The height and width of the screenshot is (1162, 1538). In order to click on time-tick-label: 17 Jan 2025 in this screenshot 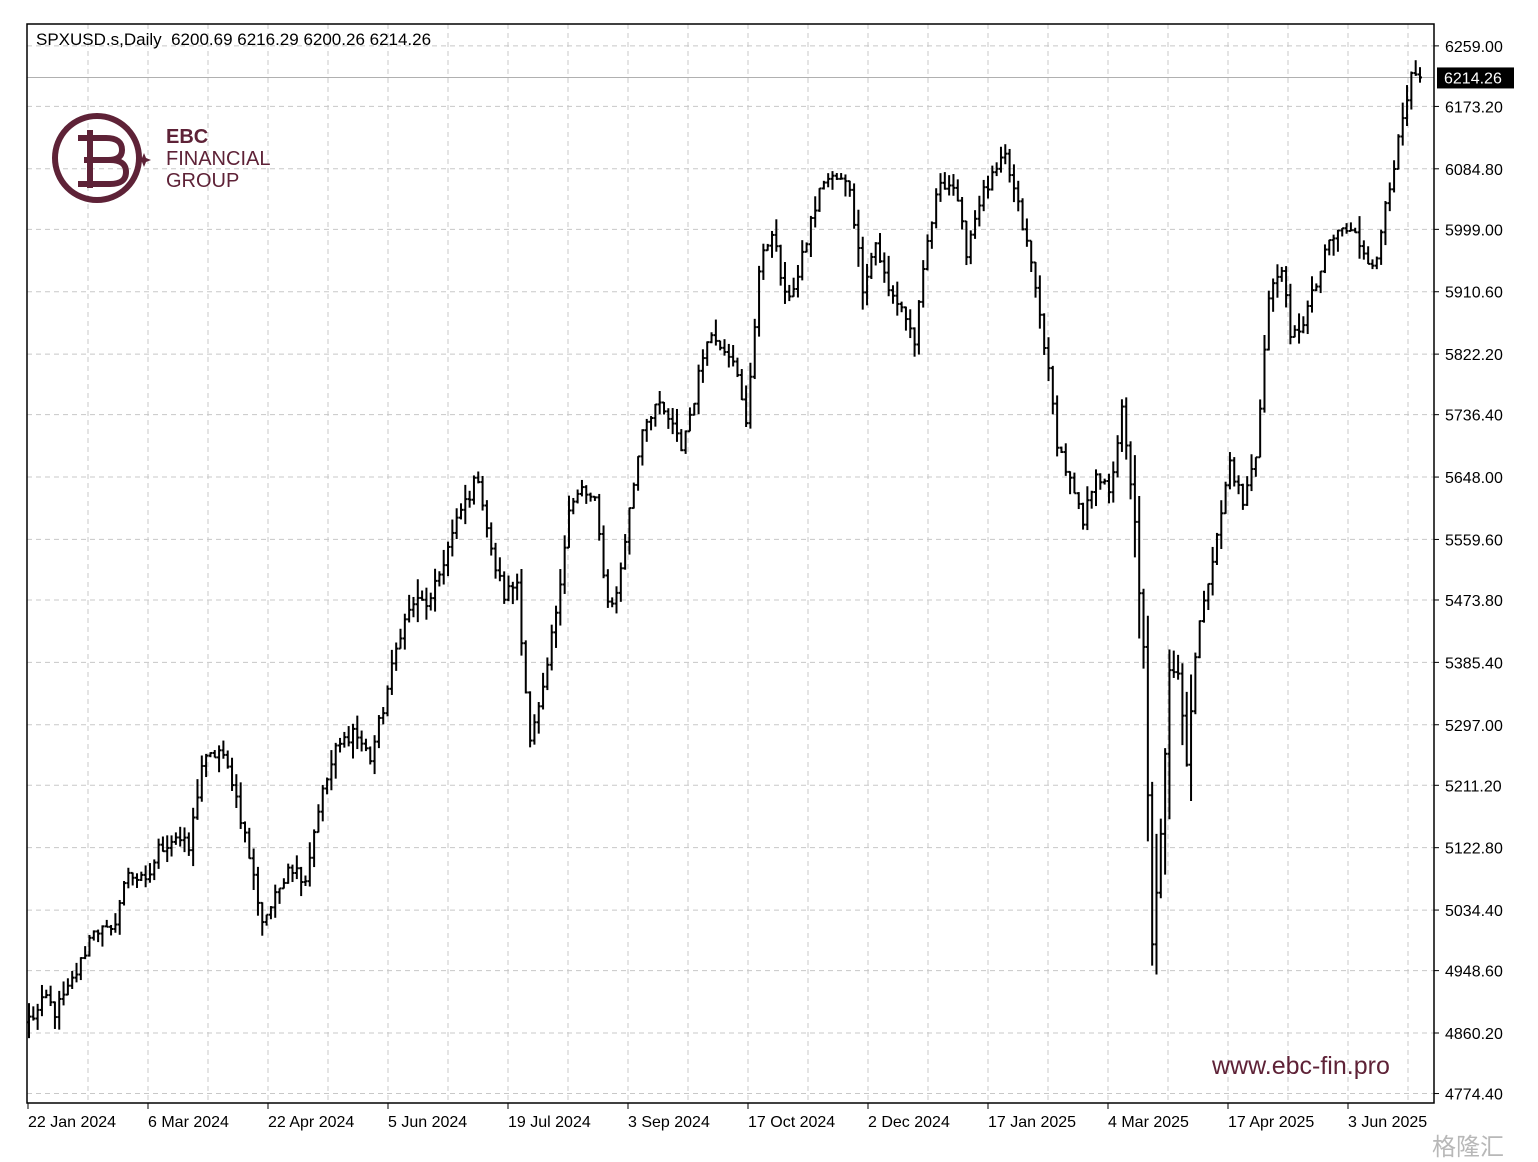, I will do `click(1032, 1122)`.